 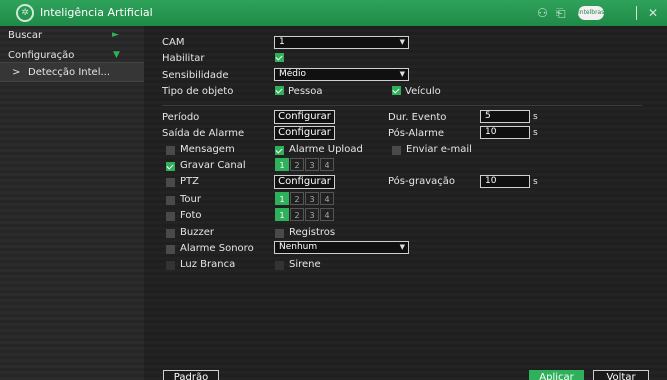 I want to click on cam-select: 1 ▼, so click(x=341, y=42).